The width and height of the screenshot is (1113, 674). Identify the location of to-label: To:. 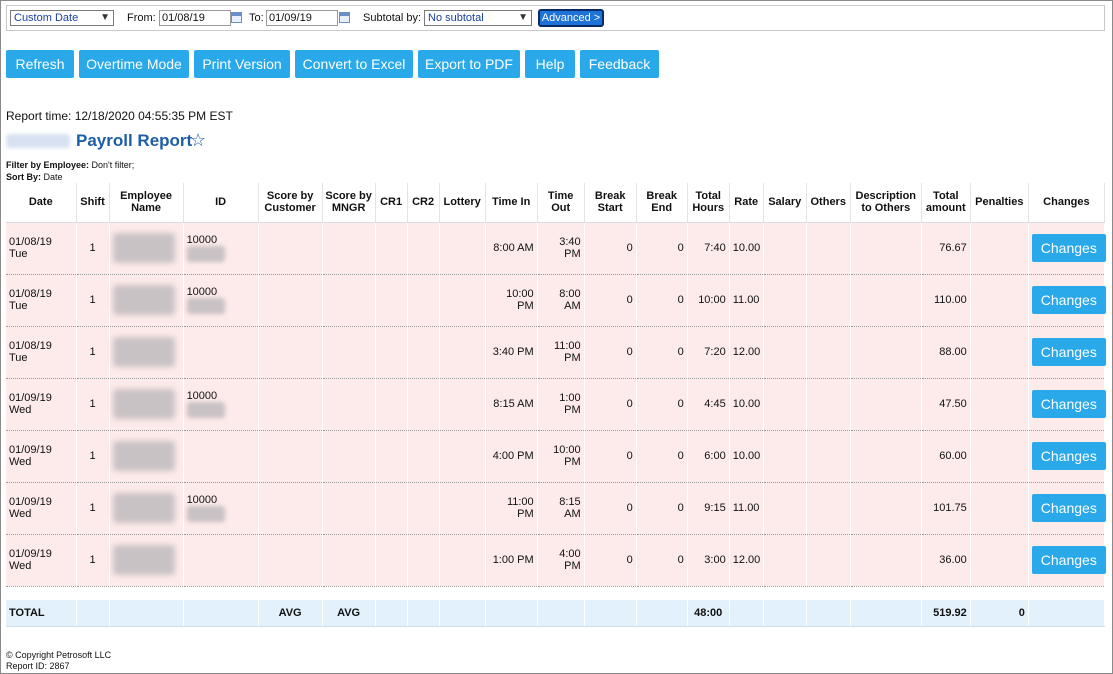
(256, 18).